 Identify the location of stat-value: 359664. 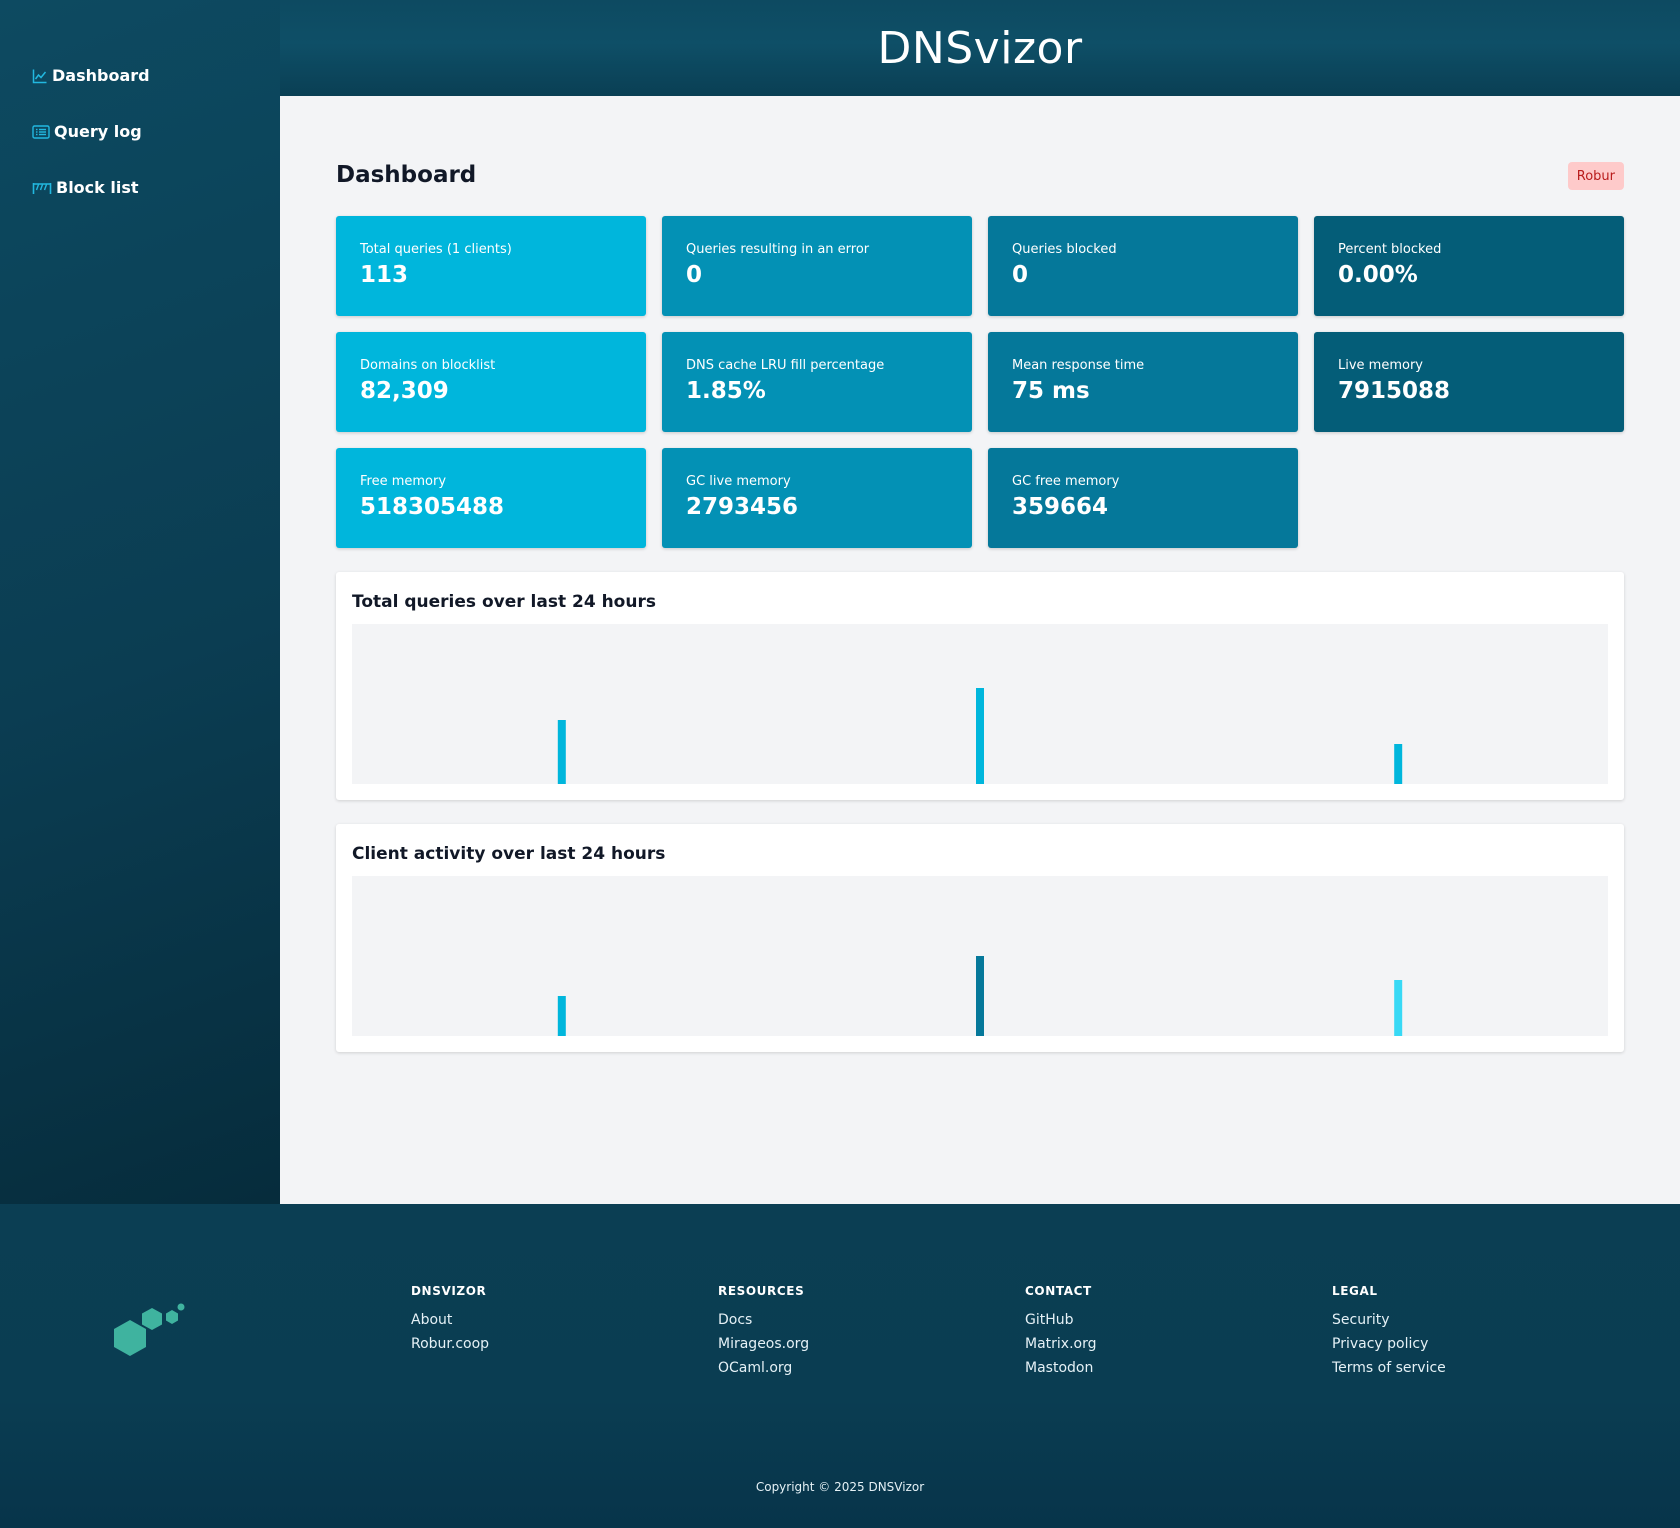
(1060, 507).